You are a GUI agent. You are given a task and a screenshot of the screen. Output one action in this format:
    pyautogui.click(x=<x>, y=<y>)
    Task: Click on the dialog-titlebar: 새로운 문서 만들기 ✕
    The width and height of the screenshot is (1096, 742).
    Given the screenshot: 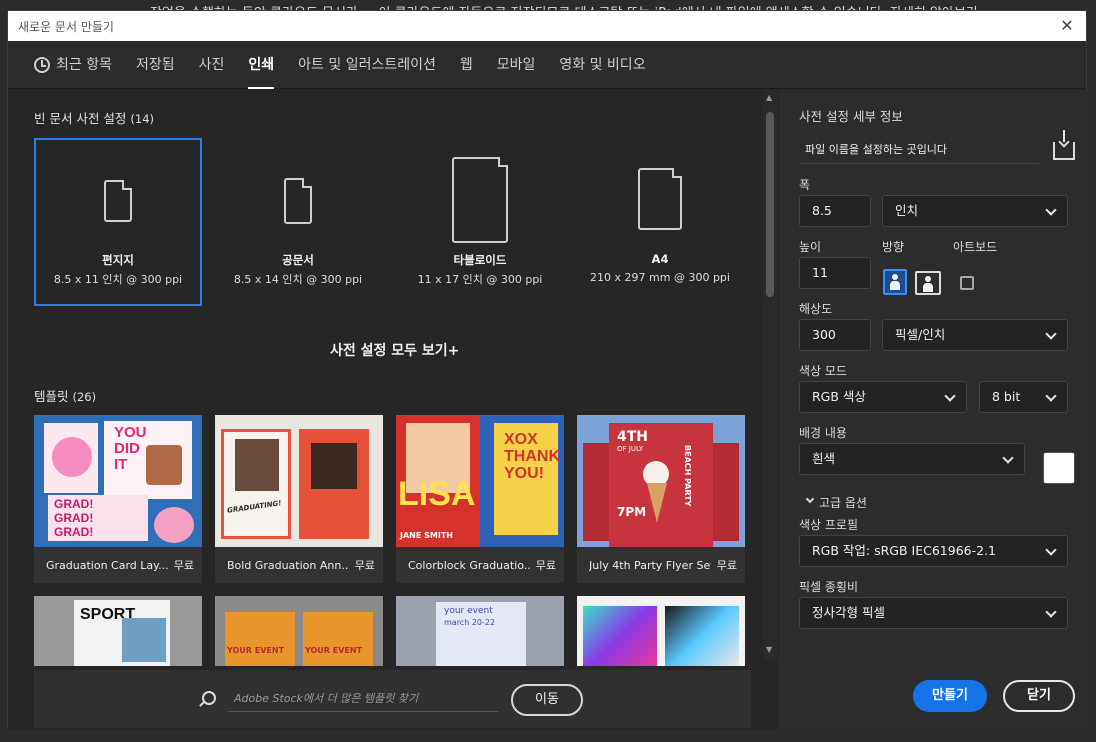 What is the action you would take?
    pyautogui.click(x=547, y=26)
    